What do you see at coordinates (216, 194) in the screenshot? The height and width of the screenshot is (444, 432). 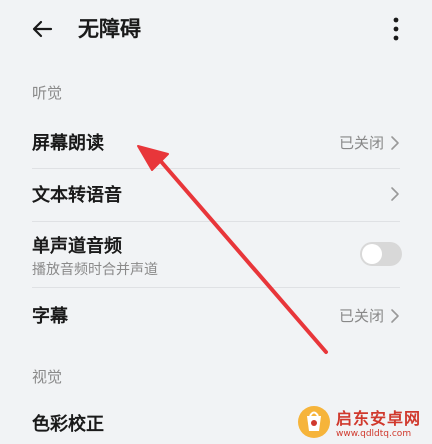 I see `row-text-to-speech: 文本转语音` at bounding box center [216, 194].